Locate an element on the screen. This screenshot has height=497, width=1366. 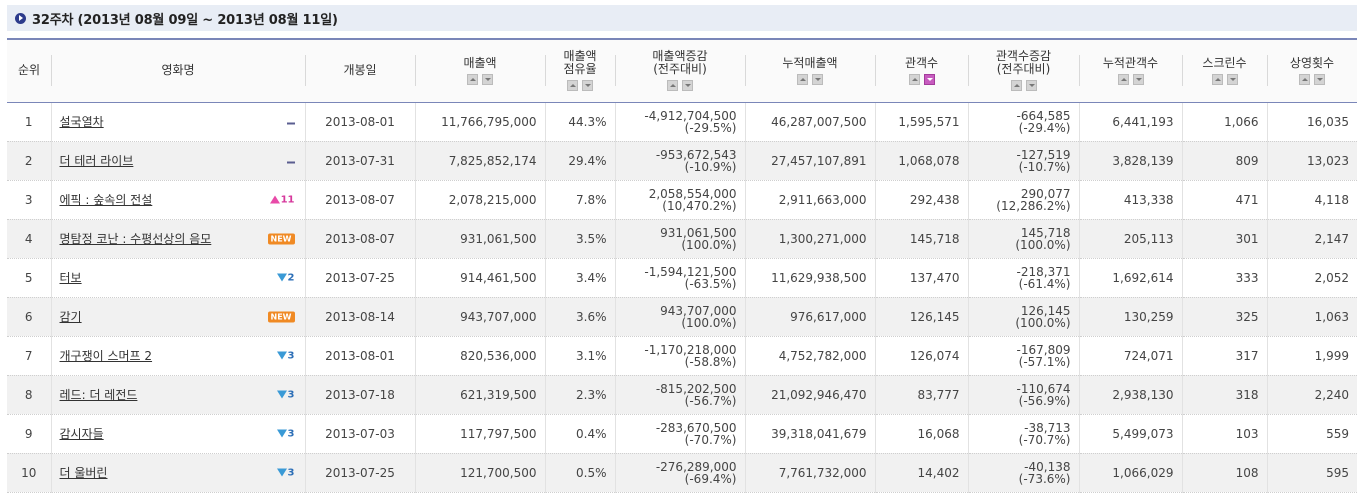
rank-change: 3 is located at coordinates (285, 433).